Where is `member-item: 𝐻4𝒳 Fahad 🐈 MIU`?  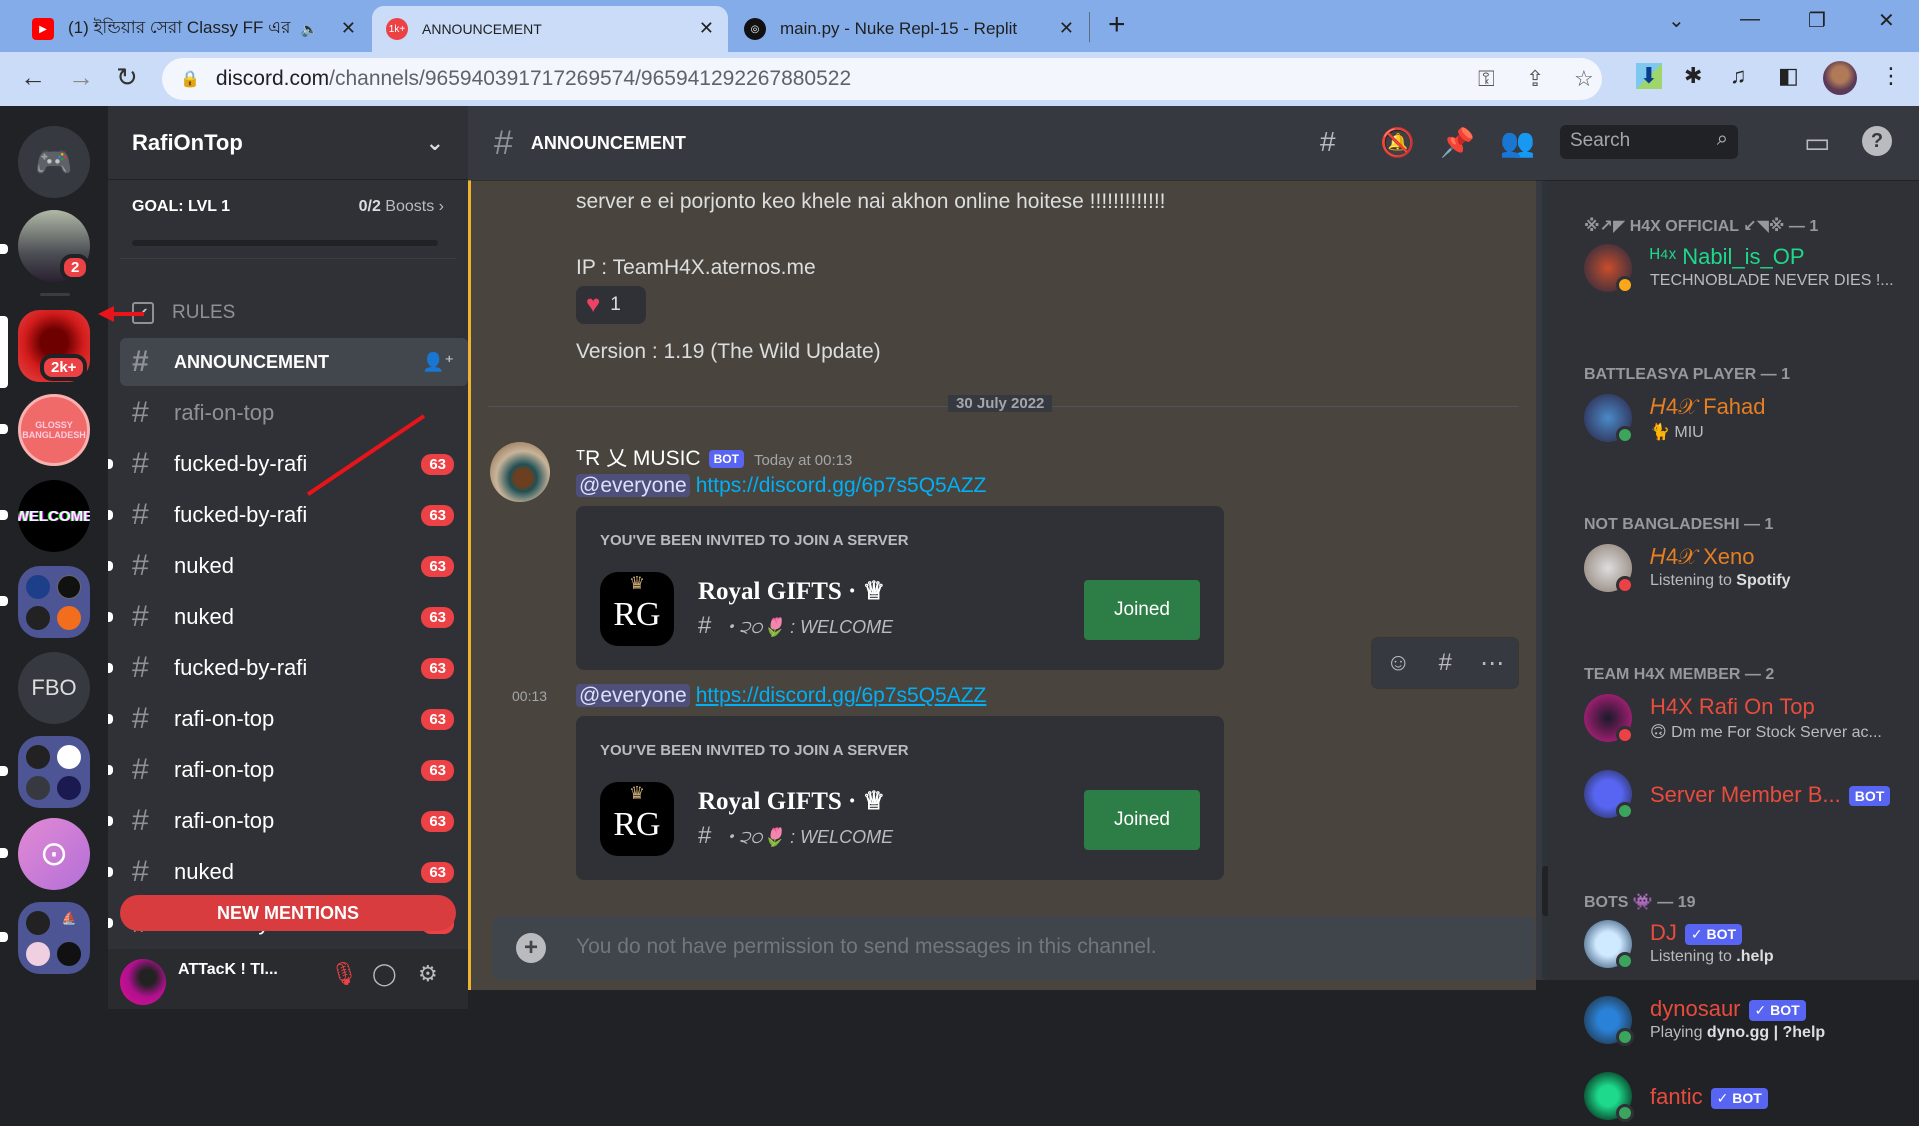
member-item: 𝐻4𝒳 Fahad 🐈 MIU is located at coordinates (1749, 421).